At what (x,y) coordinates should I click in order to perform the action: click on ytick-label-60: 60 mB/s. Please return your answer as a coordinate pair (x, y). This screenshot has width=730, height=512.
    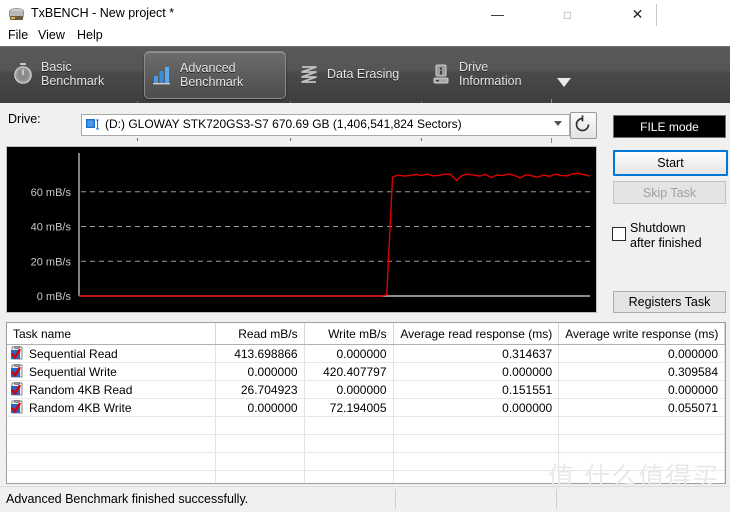
    Looking at the image, I should click on (51, 193).